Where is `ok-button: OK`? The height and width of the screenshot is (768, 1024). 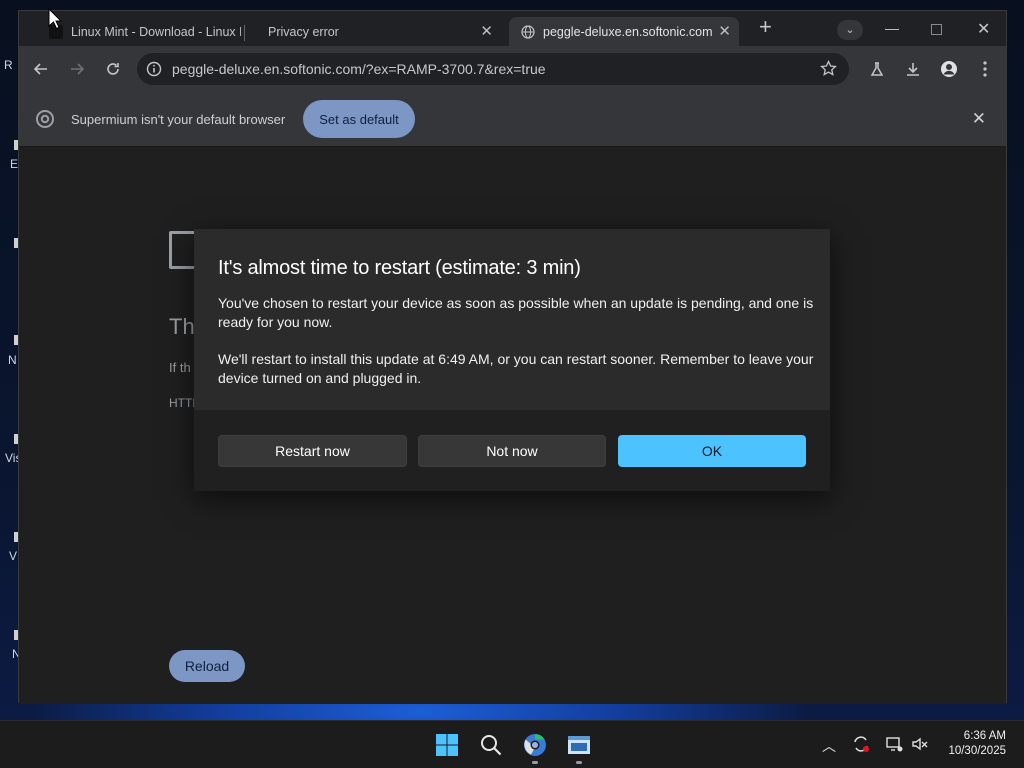 ok-button: OK is located at coordinates (712, 451).